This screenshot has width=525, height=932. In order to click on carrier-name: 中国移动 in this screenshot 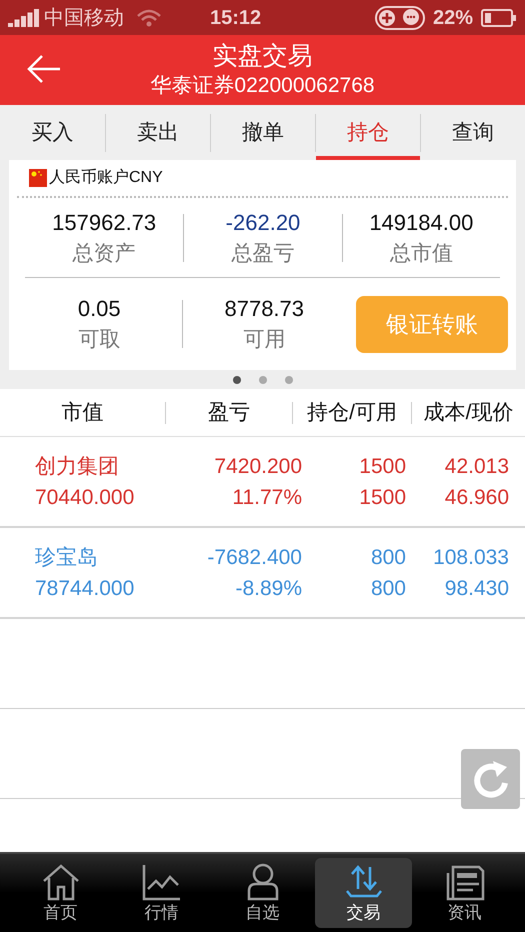, I will do `click(84, 18)`.